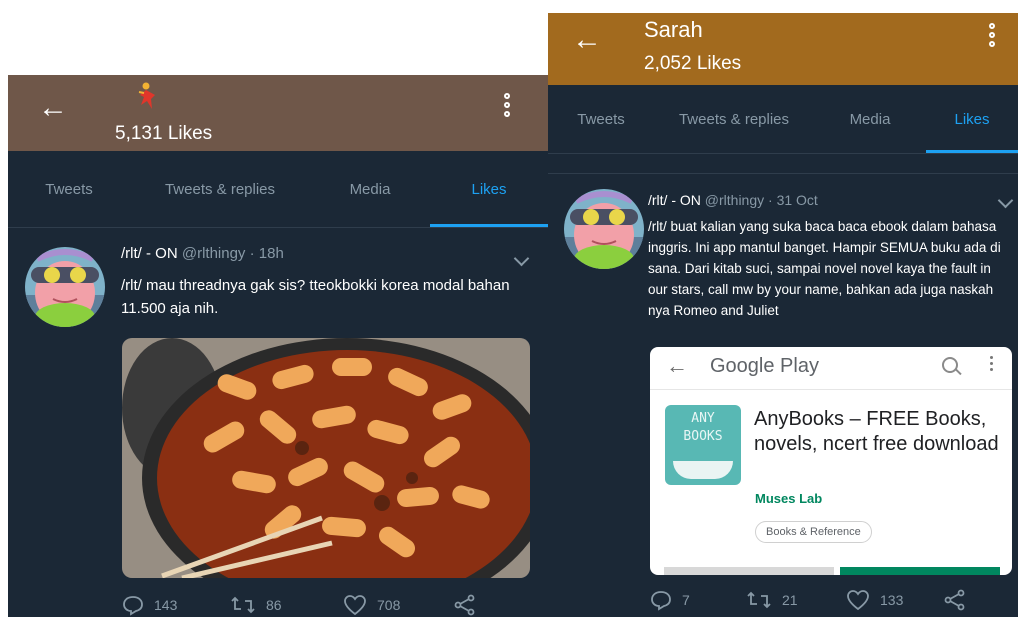  I want to click on profile-name: Sarah, so click(673, 29).